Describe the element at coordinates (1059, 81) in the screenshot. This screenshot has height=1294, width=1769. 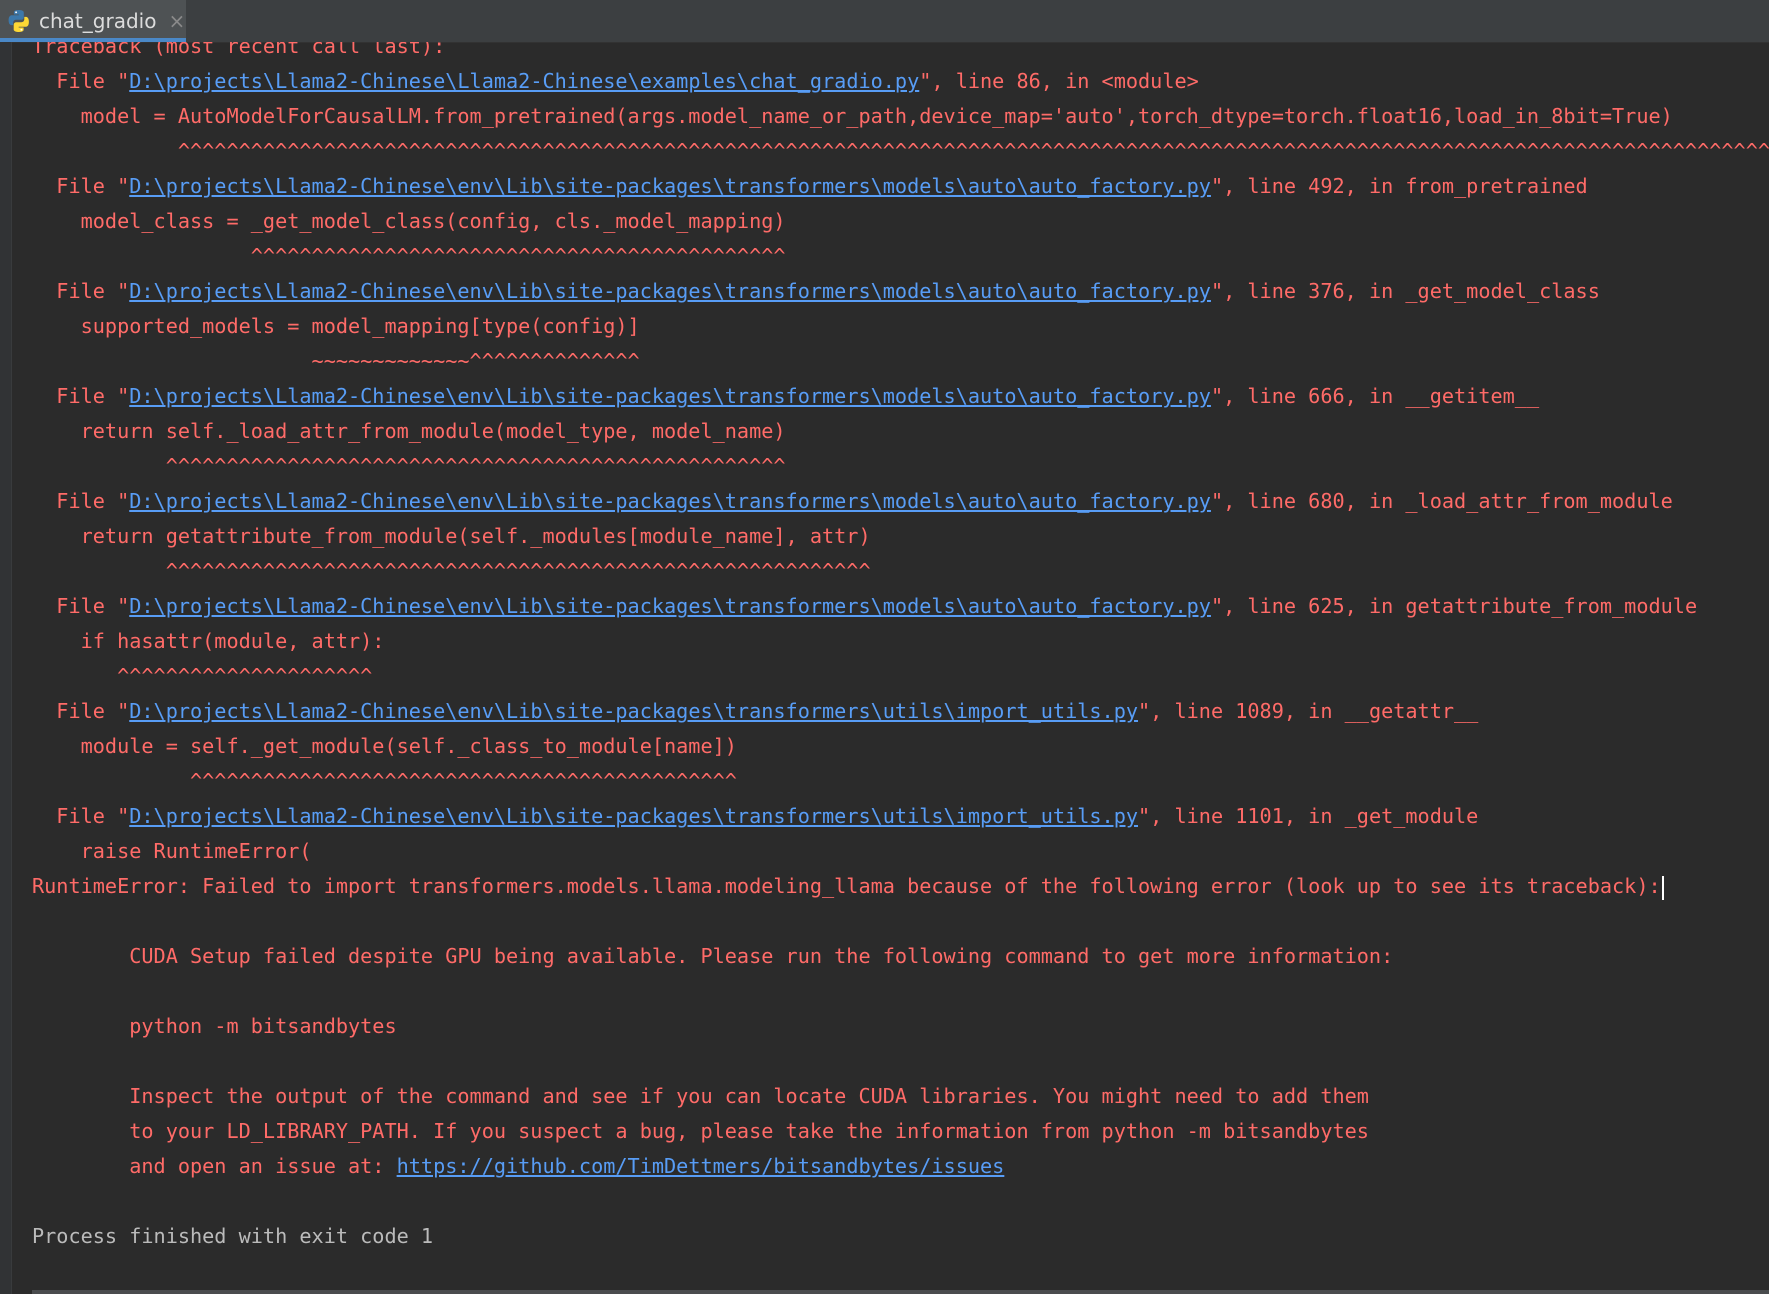
I see `file-location: ", line 86, in <module>` at that location.